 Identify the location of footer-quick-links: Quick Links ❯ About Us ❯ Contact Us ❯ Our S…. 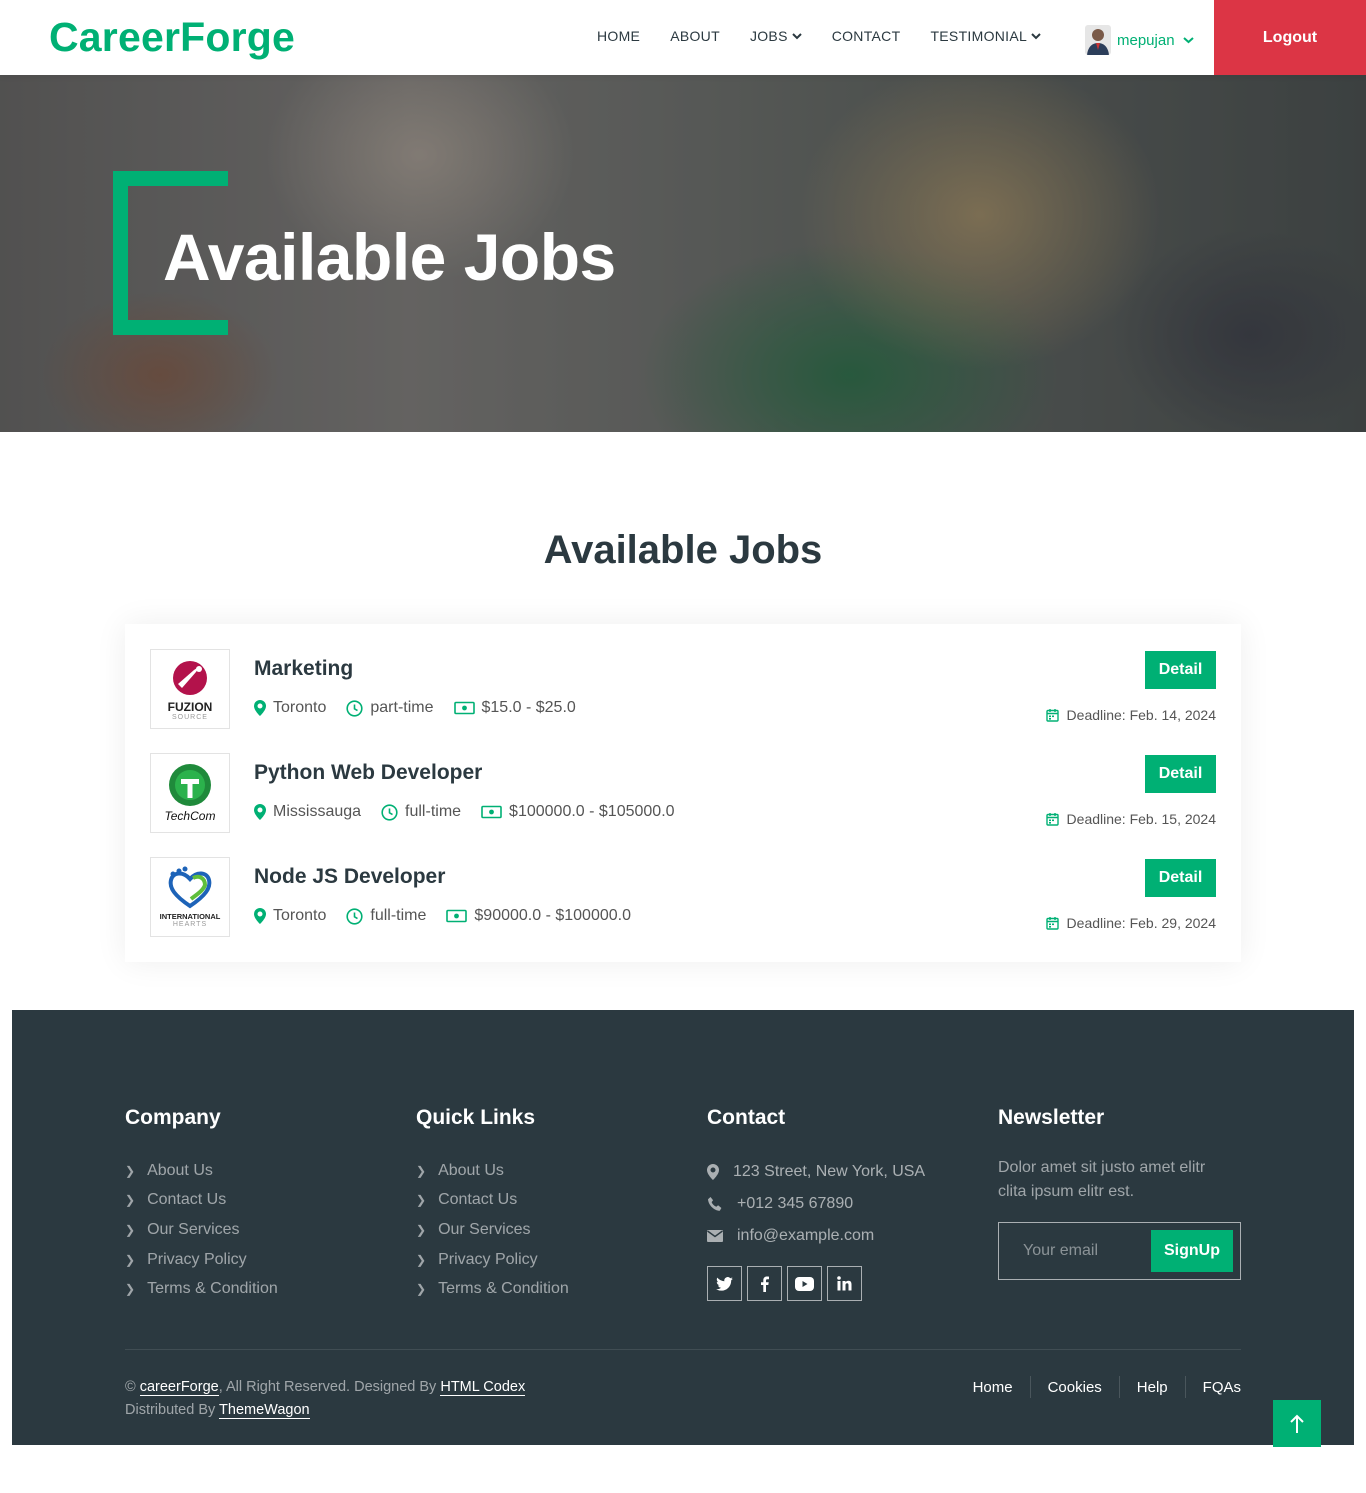
(492, 1205).